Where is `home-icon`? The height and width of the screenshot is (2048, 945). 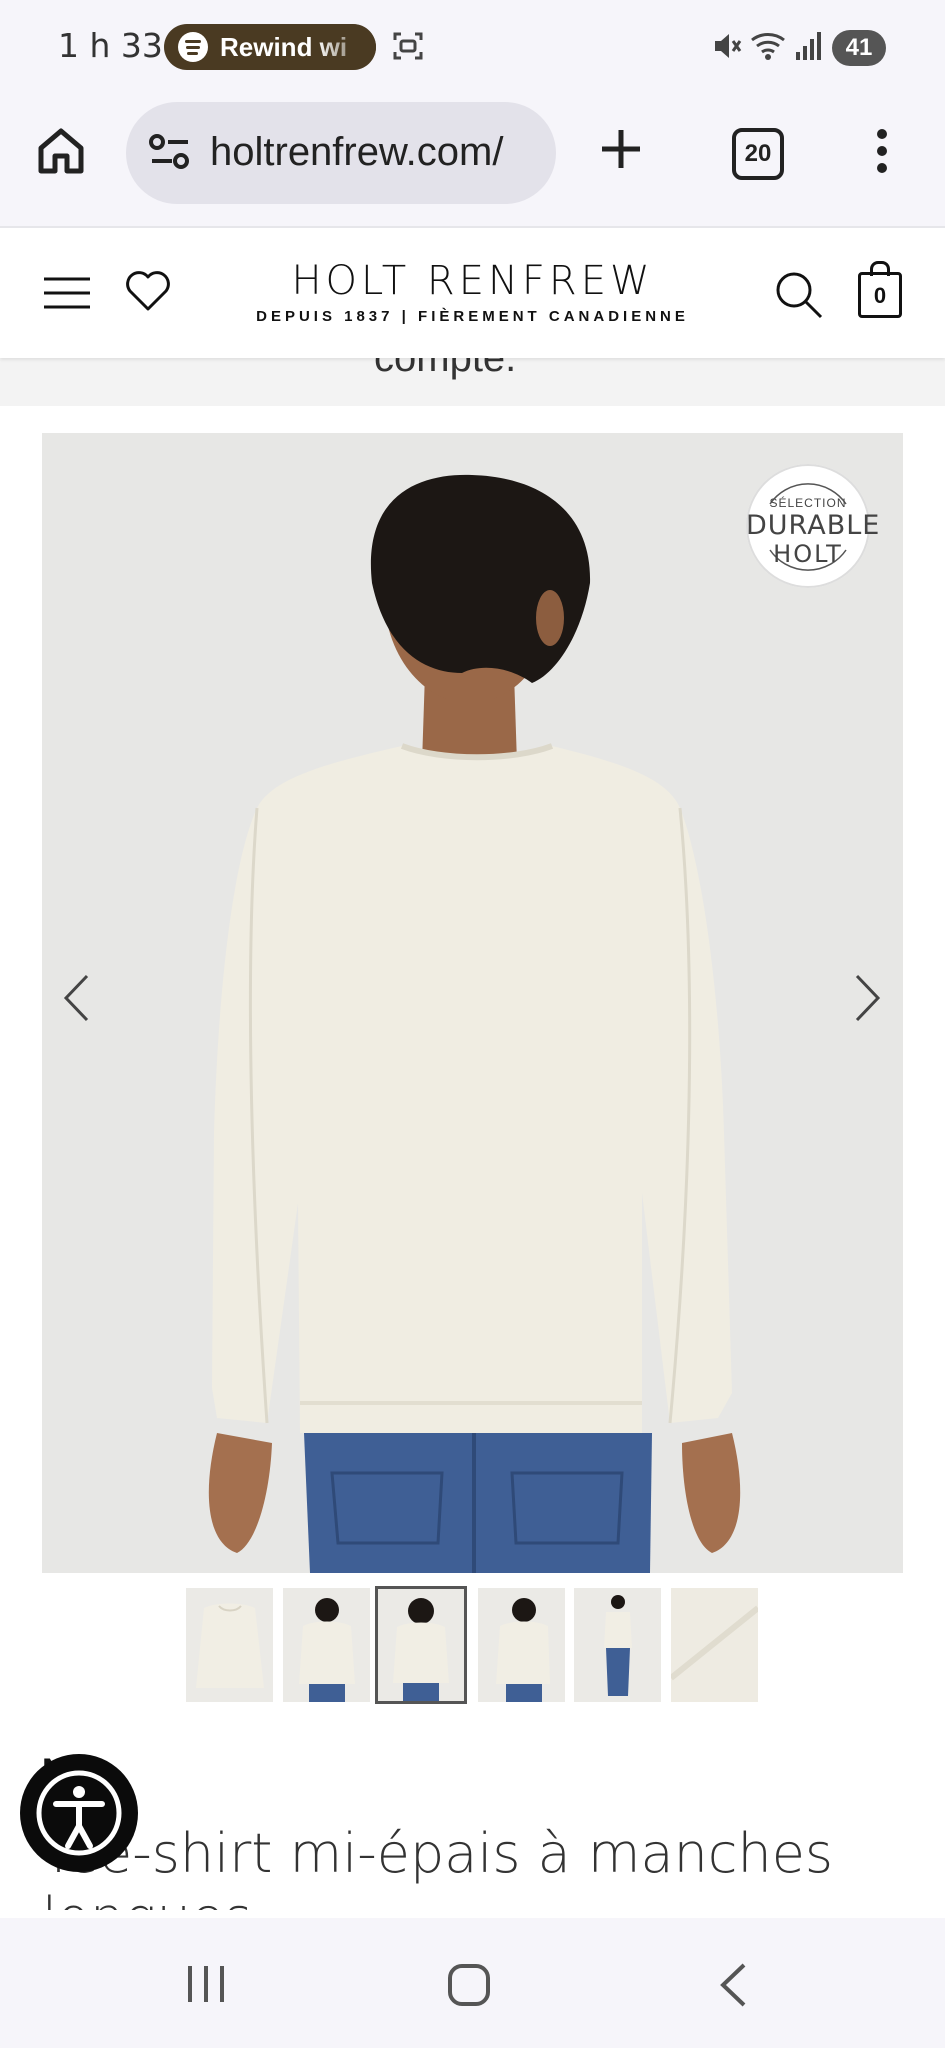
home-icon is located at coordinates (61, 151).